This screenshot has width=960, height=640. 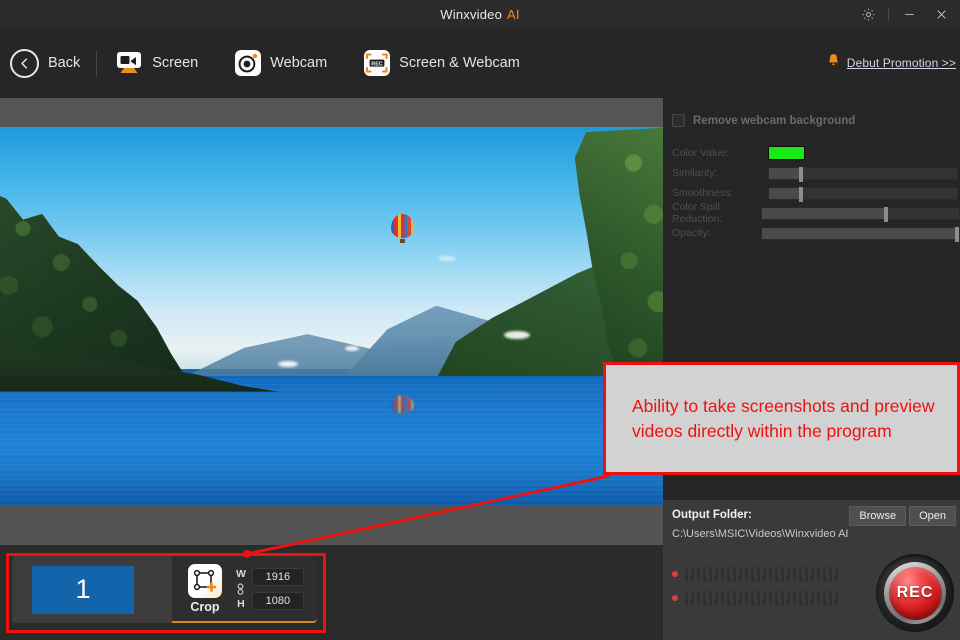 I want to click on toolbar-item-label: Screen, so click(x=175, y=63).